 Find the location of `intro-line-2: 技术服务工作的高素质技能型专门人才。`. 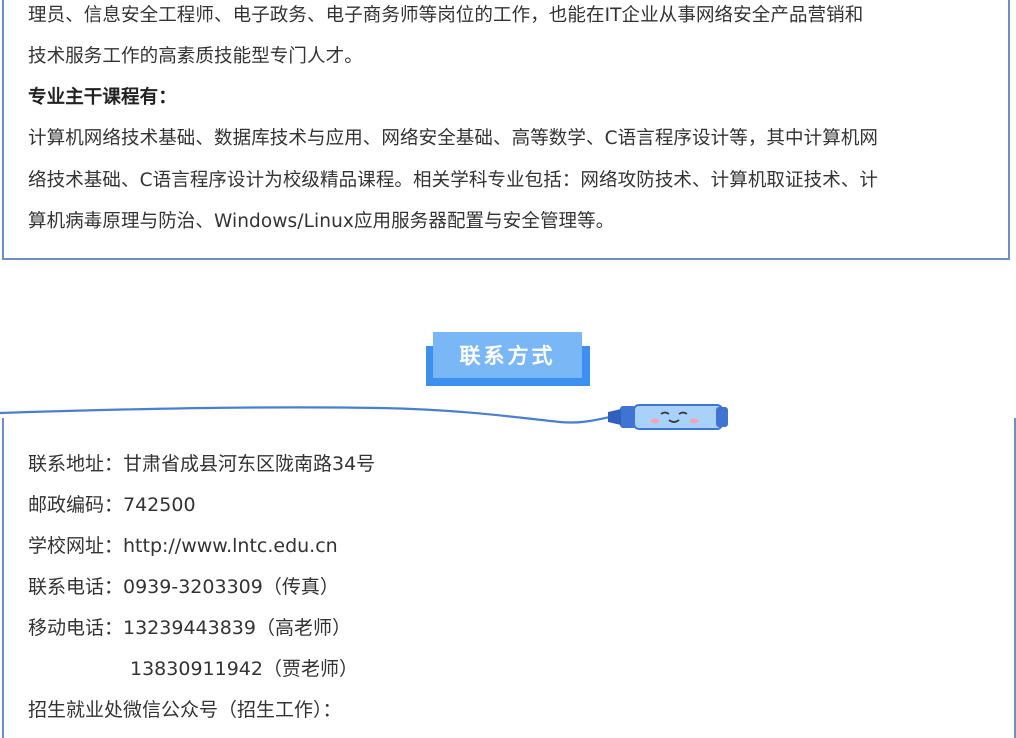

intro-line-2: 技术服务工作的高素质技能型专门人才。 is located at coordinates (195, 56).